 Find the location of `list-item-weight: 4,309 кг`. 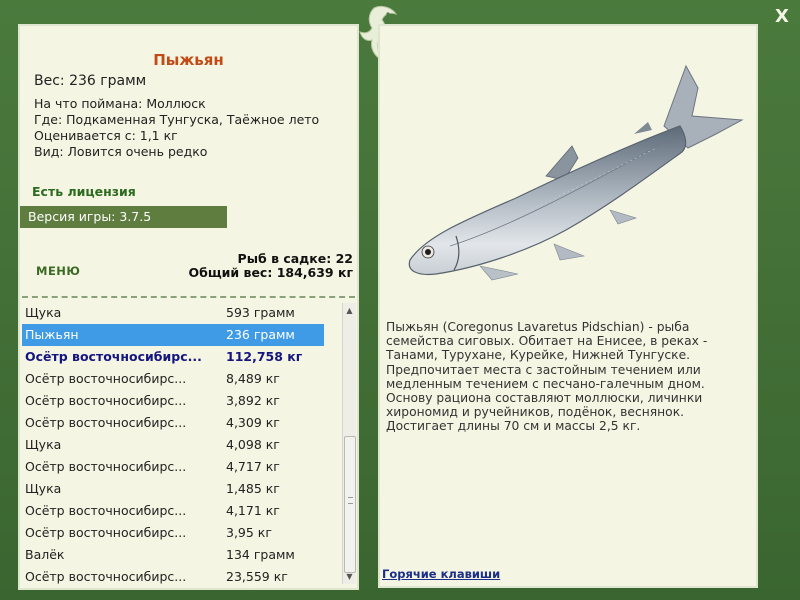

list-item-weight: 4,309 кг is located at coordinates (253, 422).